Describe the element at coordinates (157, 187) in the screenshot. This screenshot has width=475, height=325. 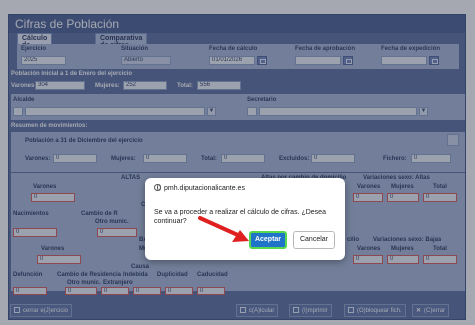
I see `globe-icon` at that location.